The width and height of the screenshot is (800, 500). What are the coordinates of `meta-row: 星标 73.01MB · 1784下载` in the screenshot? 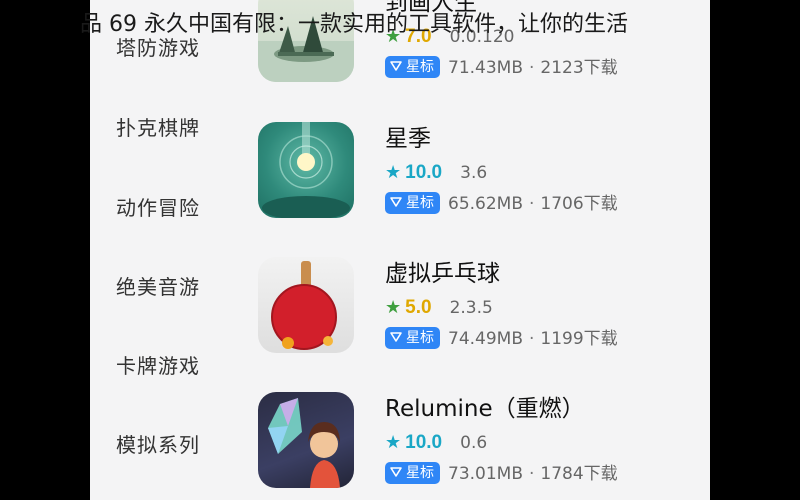 It's located at (501, 474).